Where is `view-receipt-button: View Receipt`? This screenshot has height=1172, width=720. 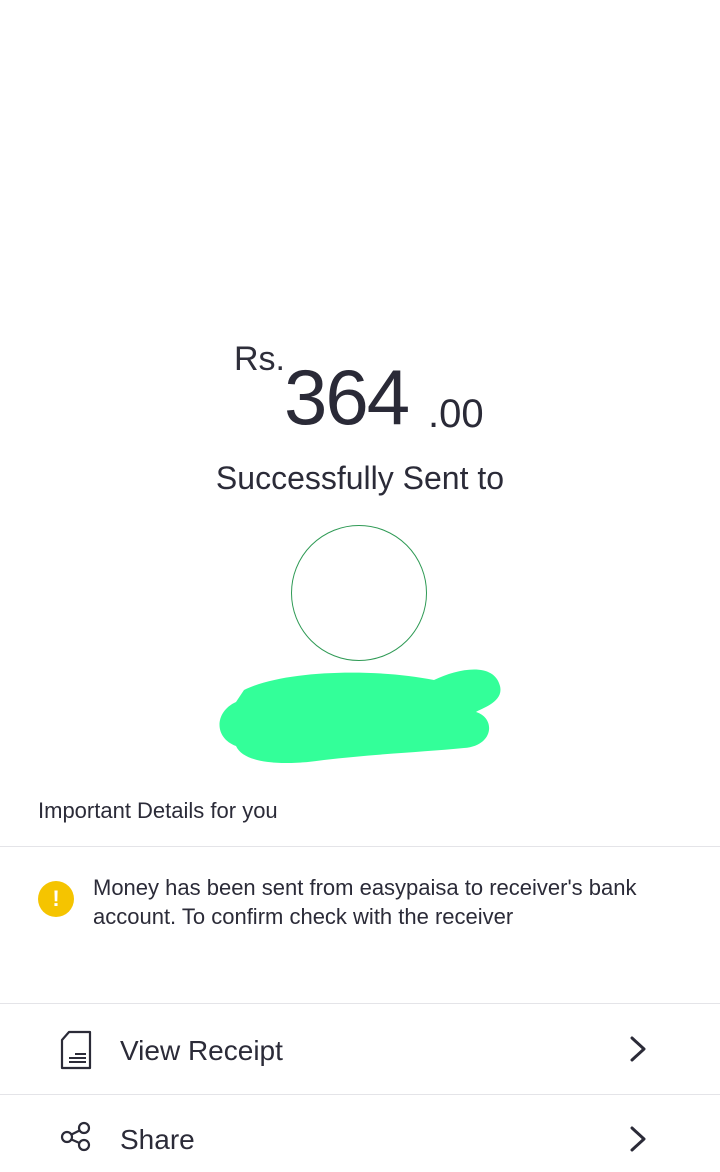 view-receipt-button: View Receipt is located at coordinates (360, 1050).